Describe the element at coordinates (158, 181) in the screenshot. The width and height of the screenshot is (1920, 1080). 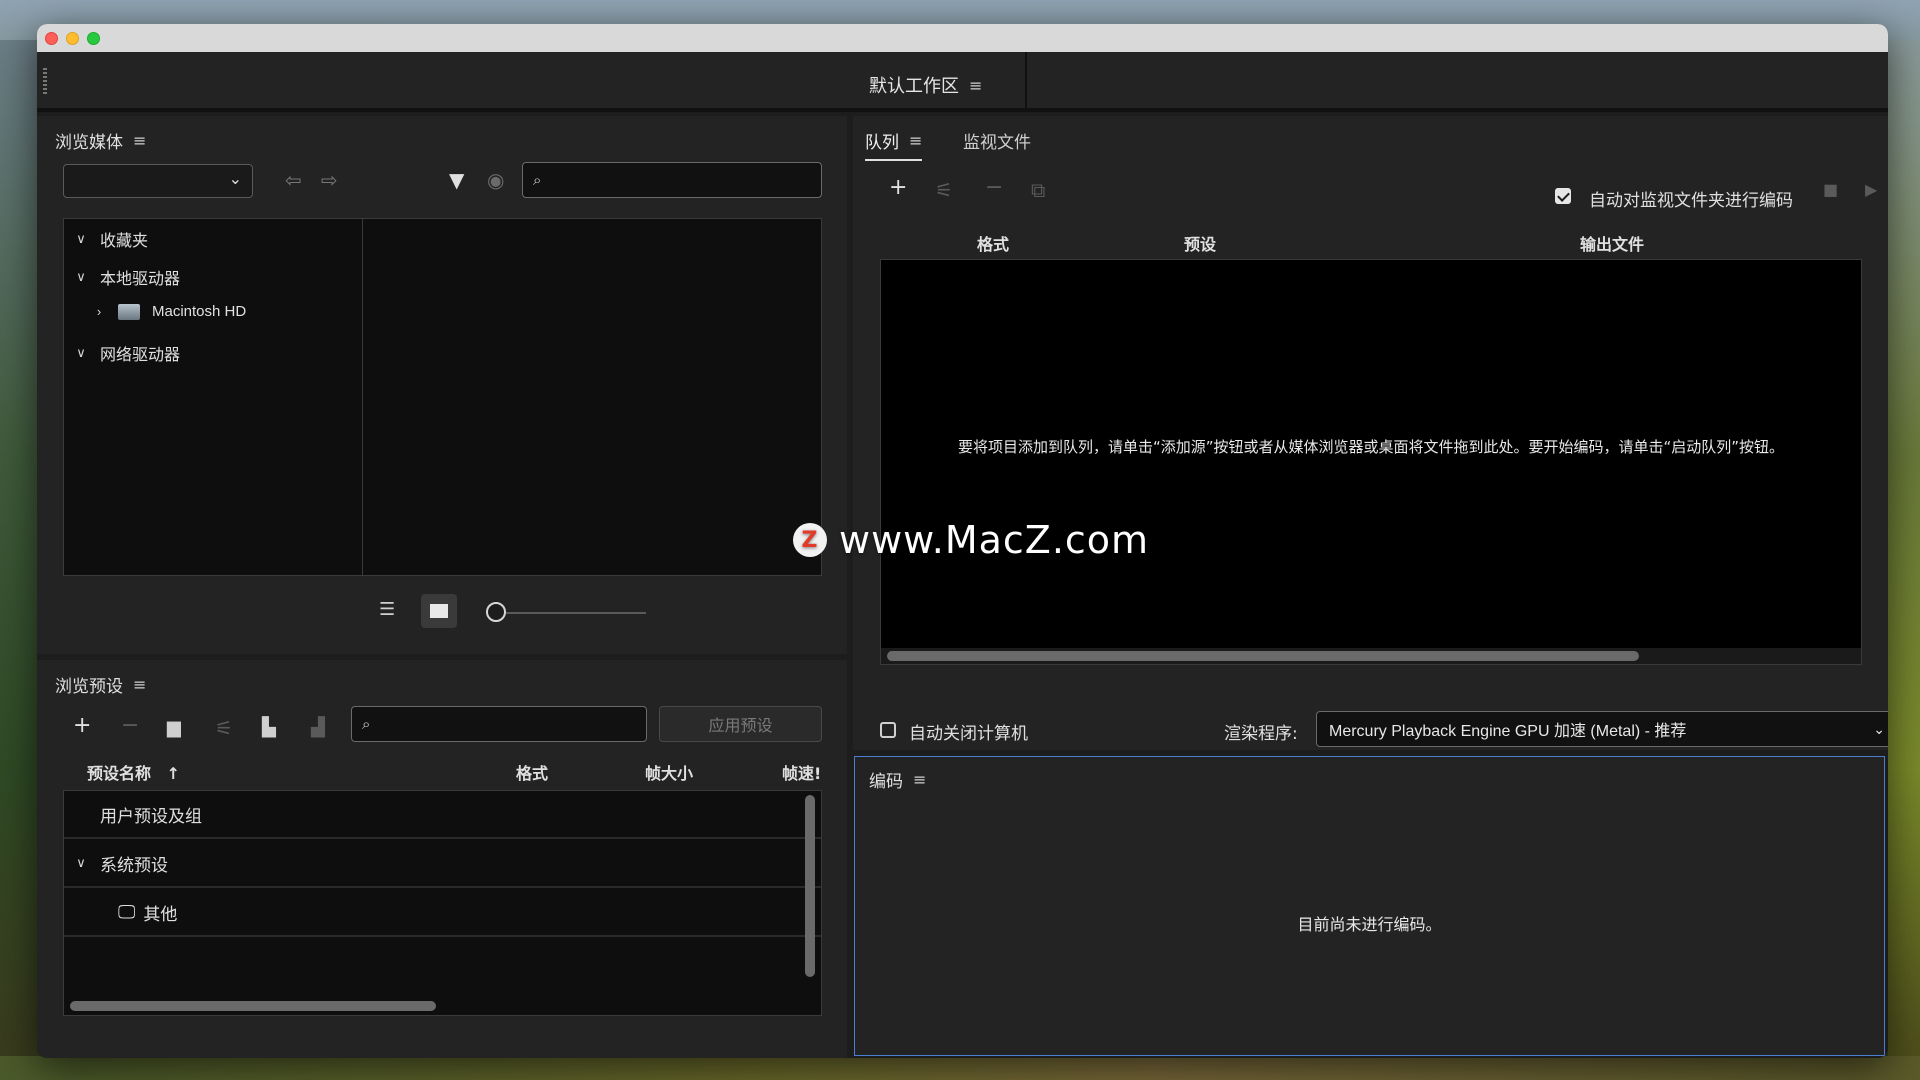
I see `location-dropdown: ⌄` at that location.